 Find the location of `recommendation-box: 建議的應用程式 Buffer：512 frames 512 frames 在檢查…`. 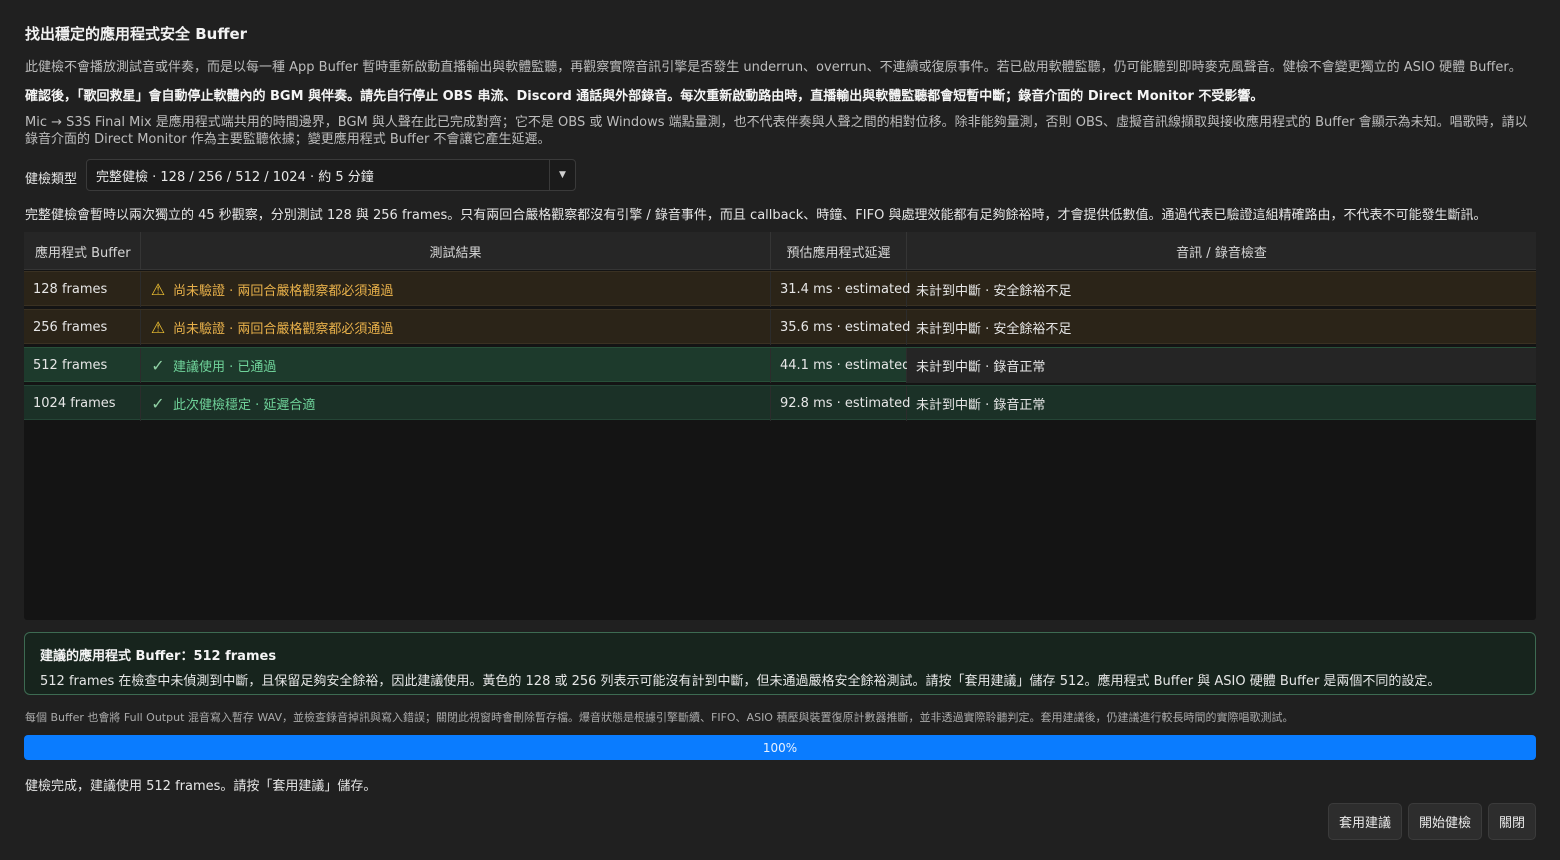

recommendation-box: 建議的應用程式 Buffer：512 frames 512 frames 在檢查… is located at coordinates (780, 663).